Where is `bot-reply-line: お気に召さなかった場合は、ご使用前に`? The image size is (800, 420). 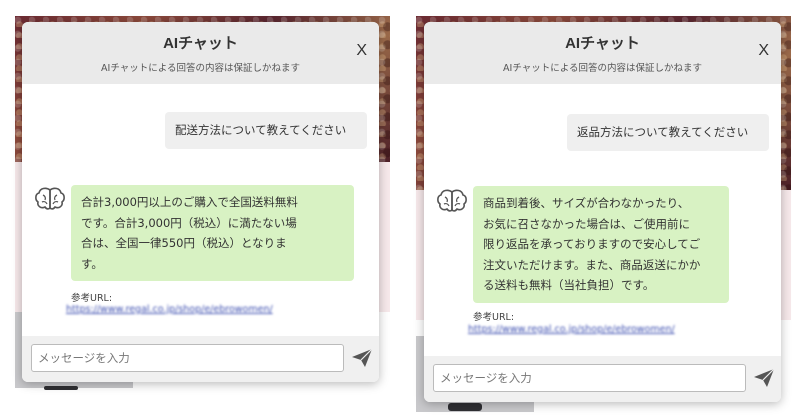
bot-reply-line: お気に召さなかった場合は、ご使用前に is located at coordinates (586, 223).